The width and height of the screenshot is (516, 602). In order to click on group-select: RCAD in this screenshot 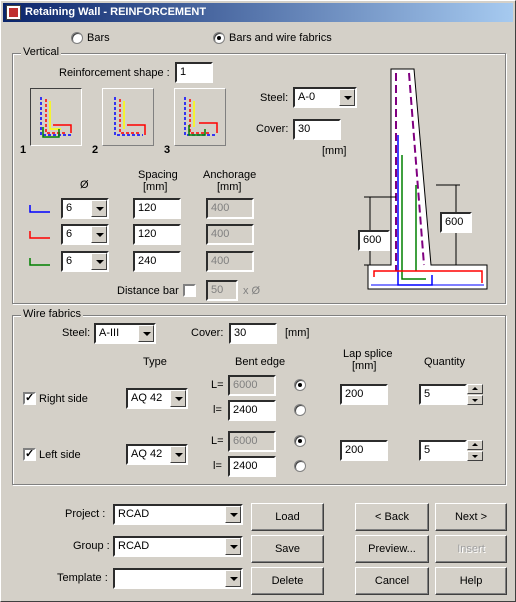, I will do `click(178, 546)`.